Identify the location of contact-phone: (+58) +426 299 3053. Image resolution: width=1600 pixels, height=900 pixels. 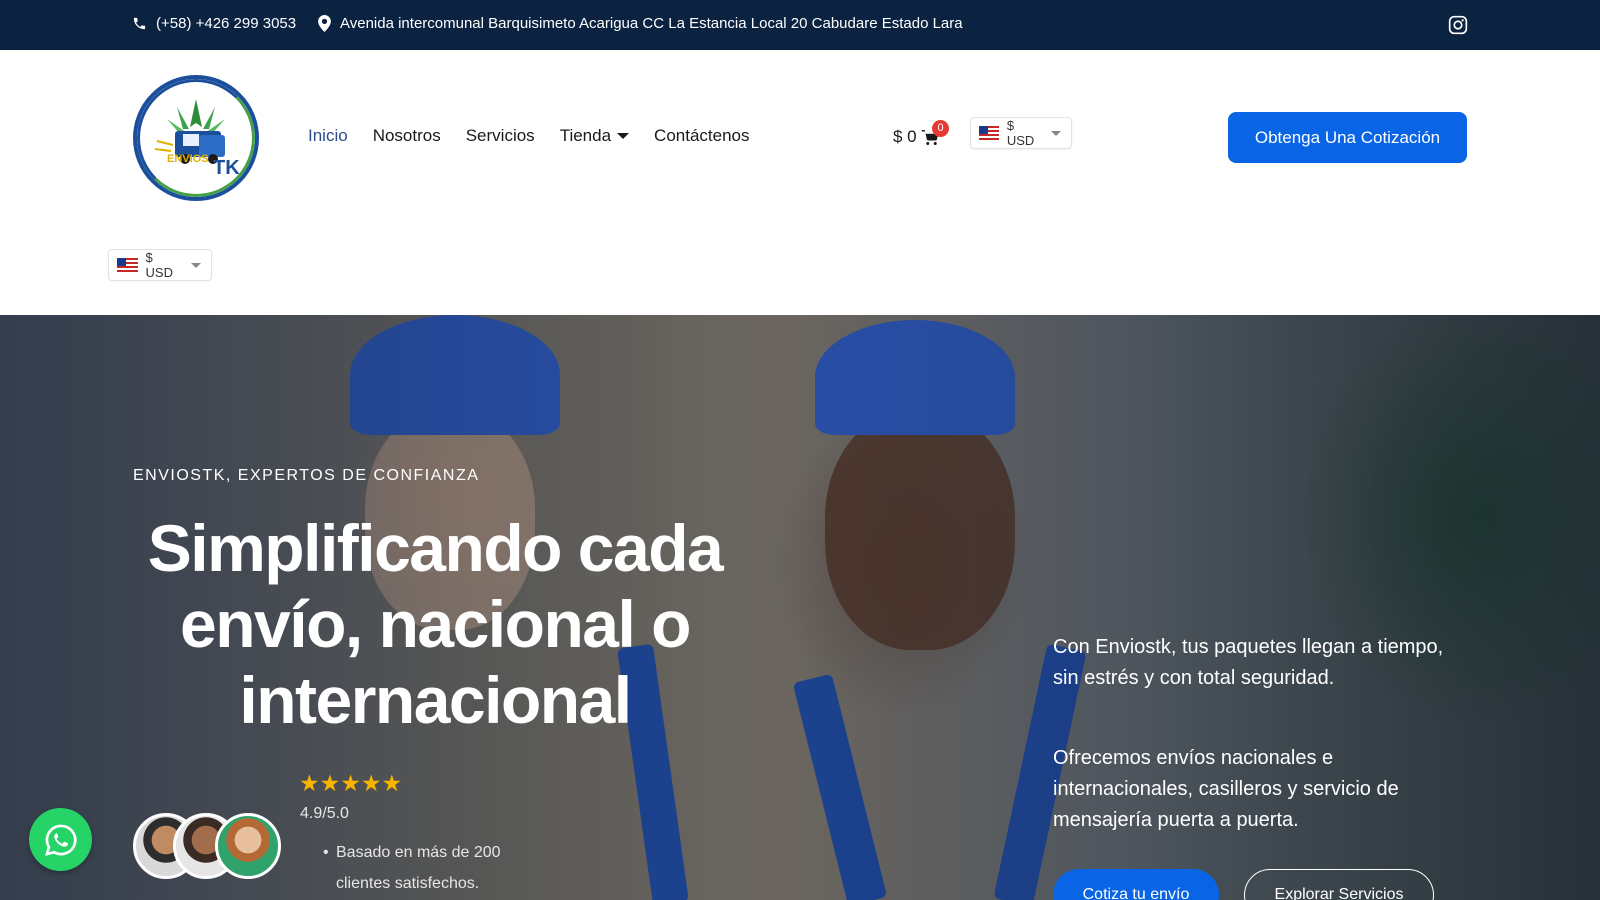
(214, 23).